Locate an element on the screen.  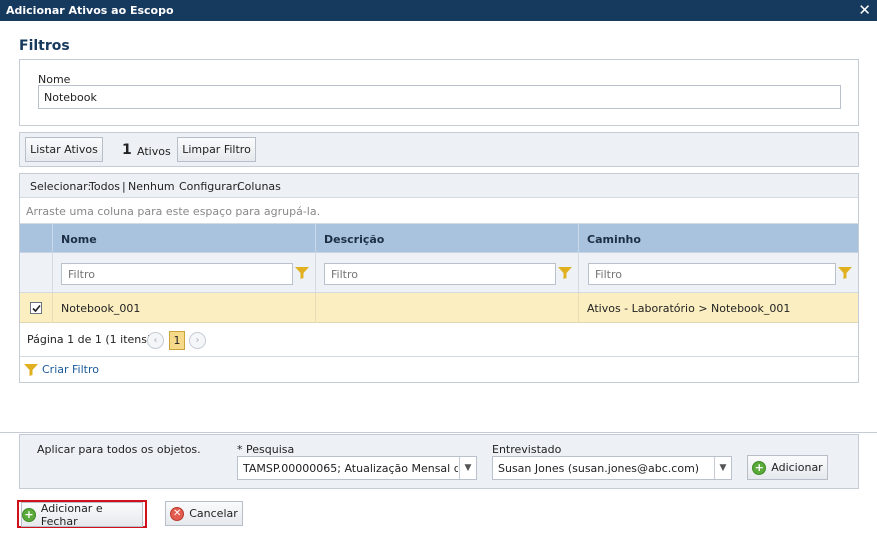
next-page-button: › is located at coordinates (197, 340).